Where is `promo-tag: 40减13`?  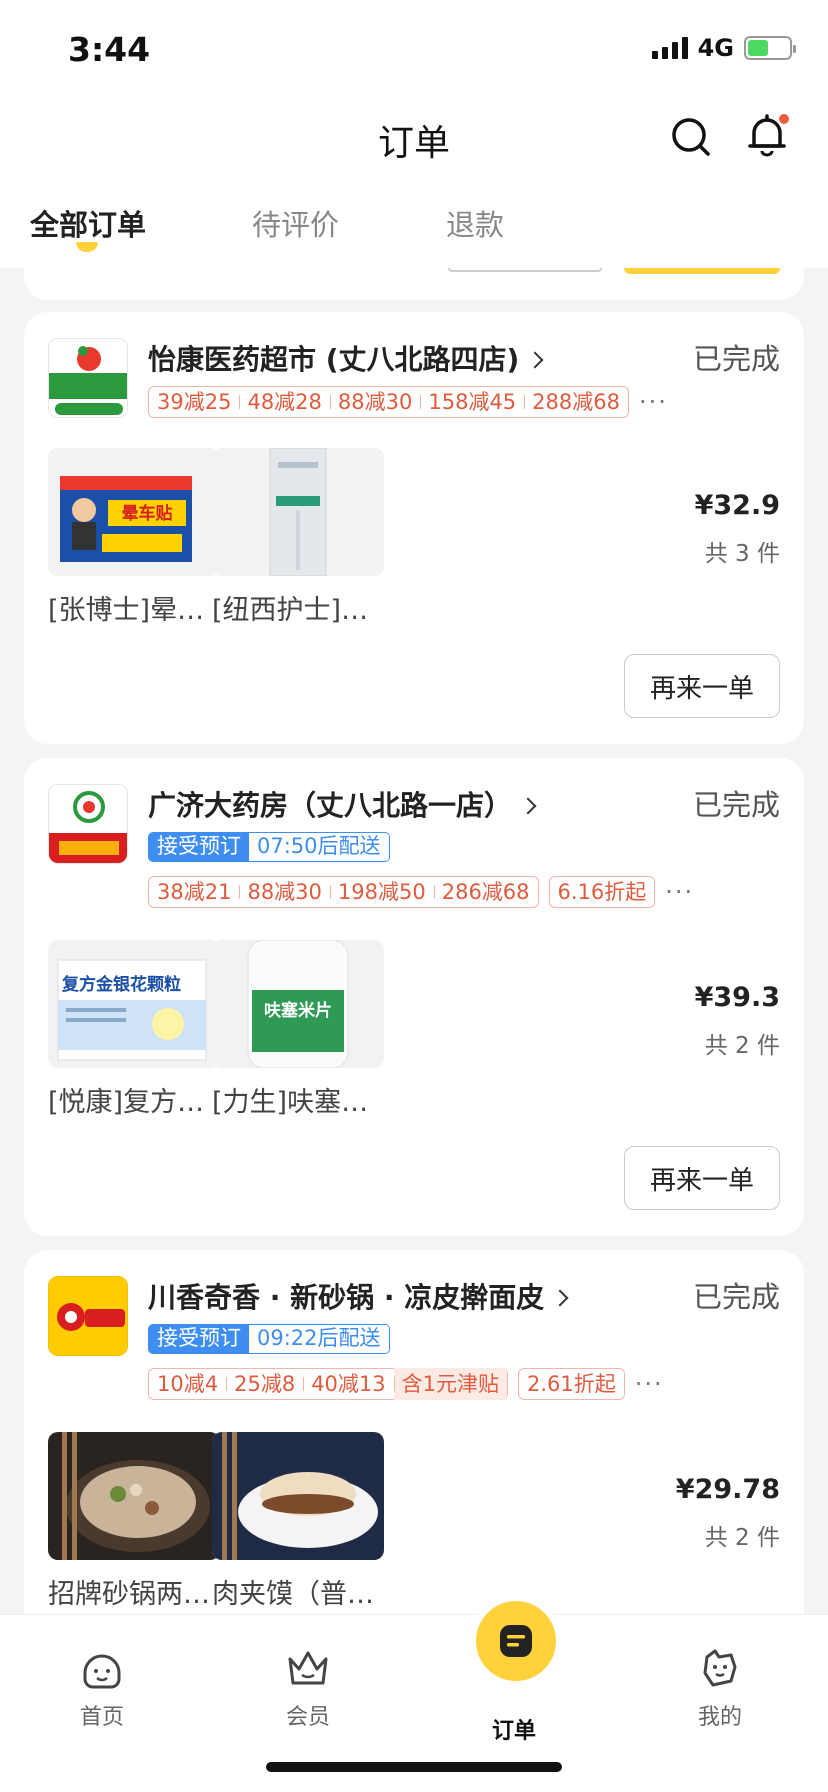 promo-tag: 40减13 is located at coordinates (348, 1384).